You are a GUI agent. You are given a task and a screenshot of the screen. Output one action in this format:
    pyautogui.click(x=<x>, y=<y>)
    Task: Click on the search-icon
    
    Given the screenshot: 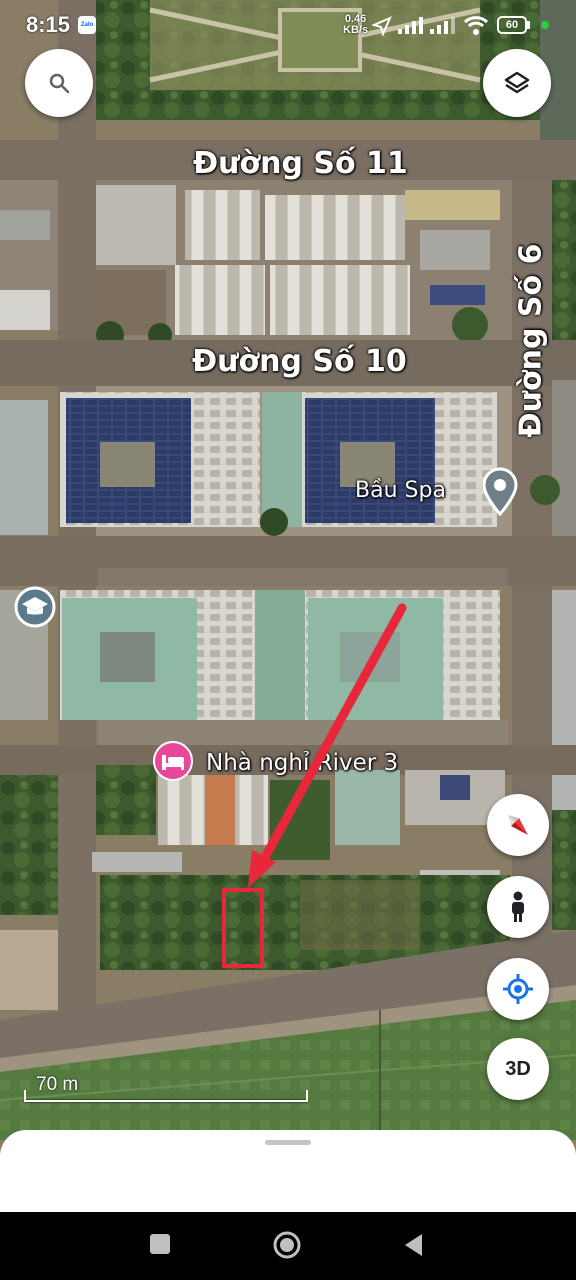 What is the action you would take?
    pyautogui.click(x=59, y=83)
    